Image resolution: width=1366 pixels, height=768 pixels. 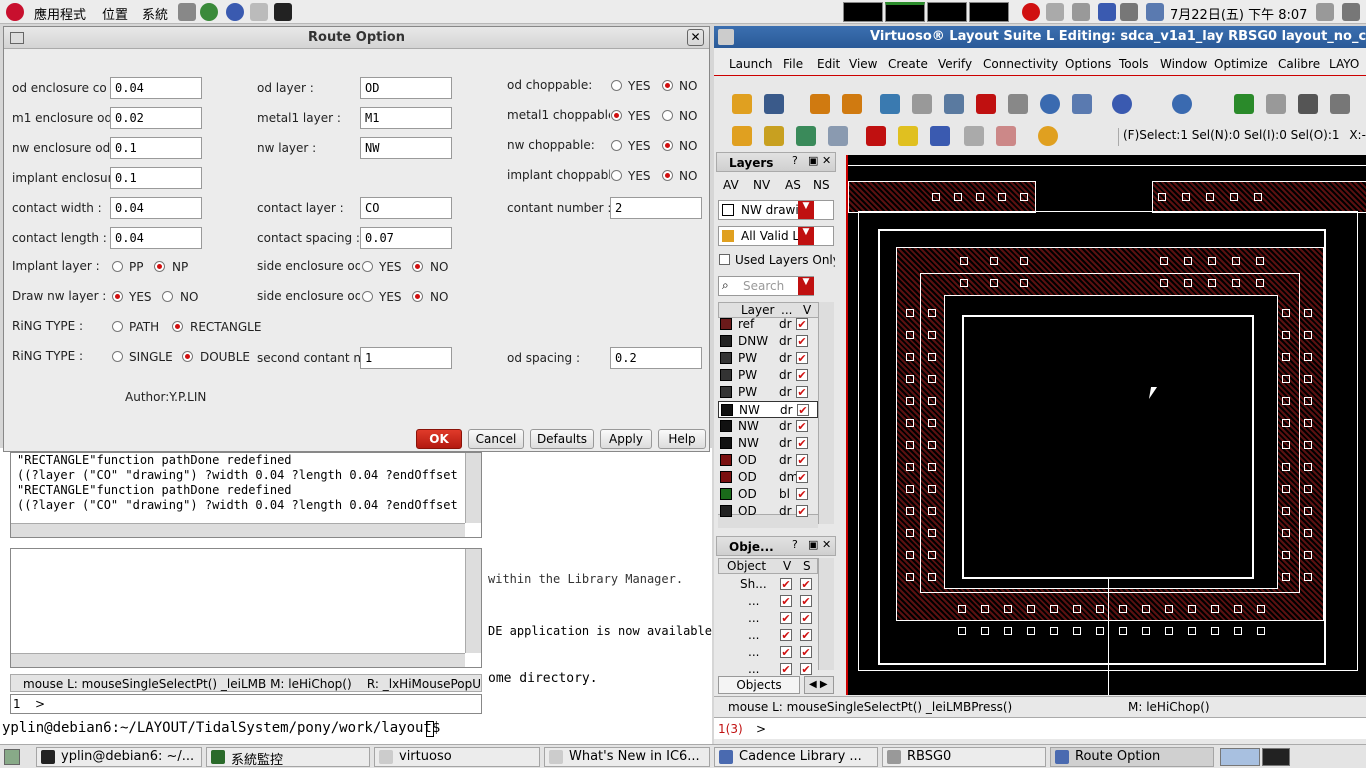 What do you see at coordinates (682, 439) in the screenshot?
I see `help-button: Help` at bounding box center [682, 439].